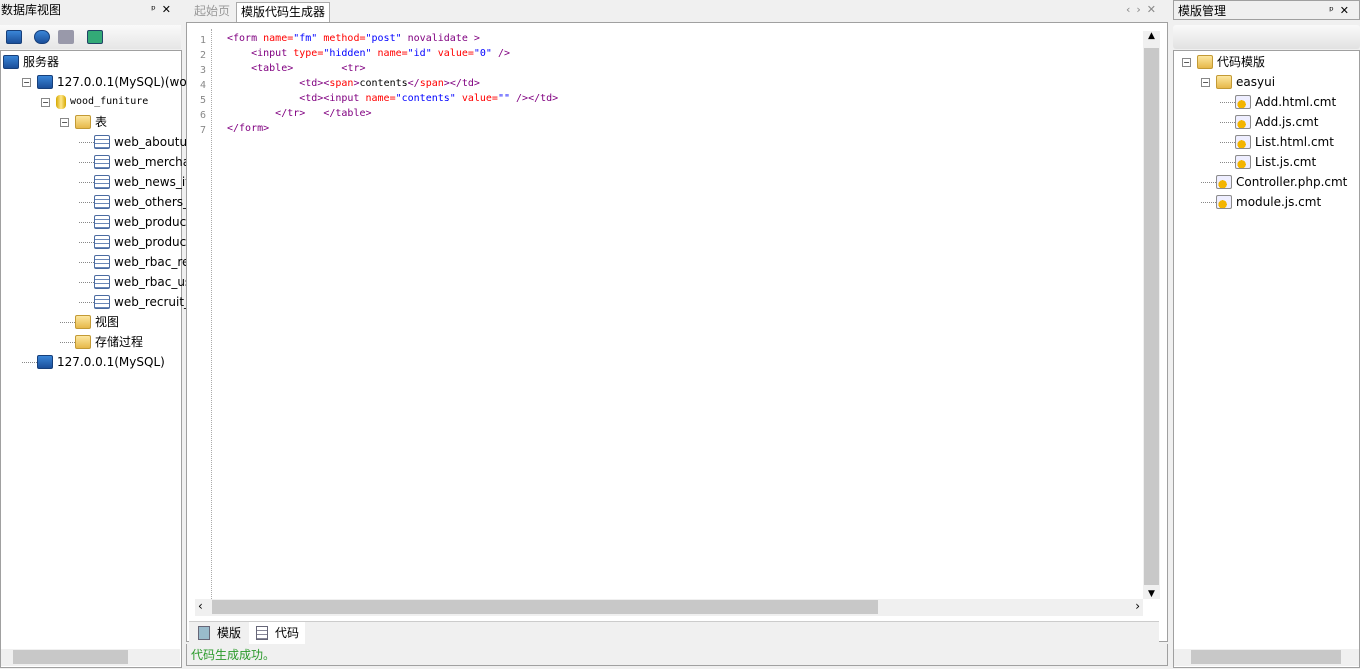 This screenshot has height=669, width=1360. Describe the element at coordinates (347, 113) in the screenshot. I see `code-token: </table>` at that location.